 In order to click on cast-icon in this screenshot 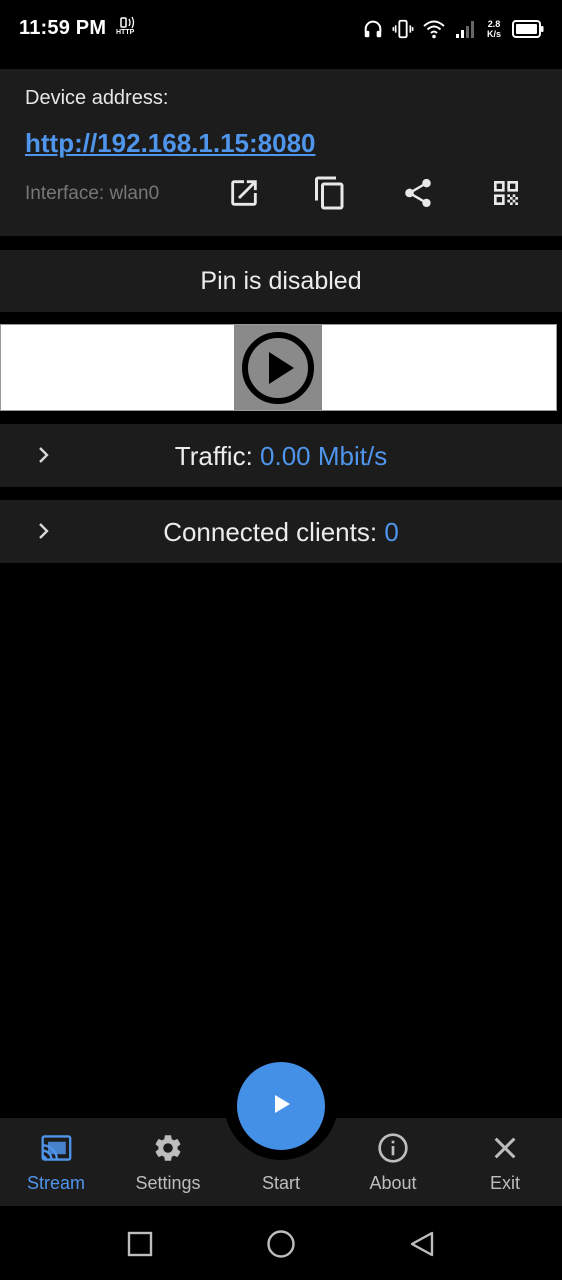, I will do `click(56, 1148)`.